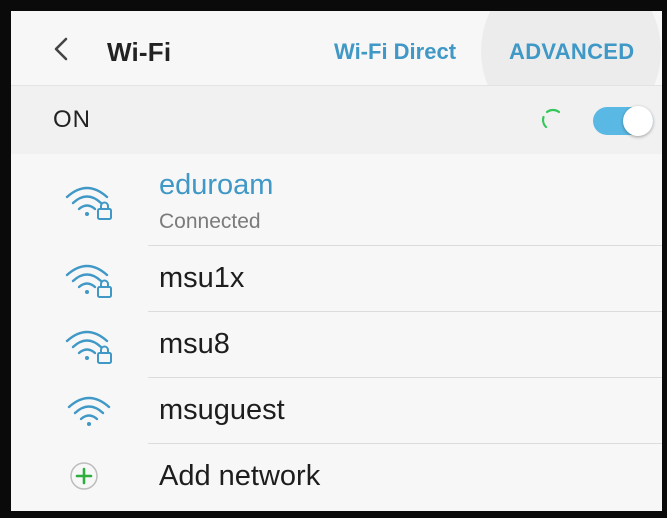  Describe the element at coordinates (395, 52) in the screenshot. I see `wifi-direct-button: Wi-Fi Direct` at that location.